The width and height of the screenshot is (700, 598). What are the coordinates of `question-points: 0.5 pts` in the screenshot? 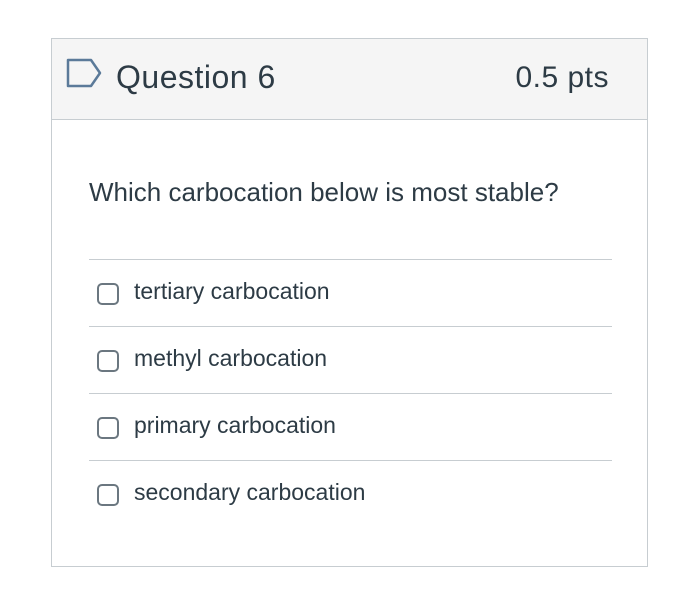 It's located at (562, 77).